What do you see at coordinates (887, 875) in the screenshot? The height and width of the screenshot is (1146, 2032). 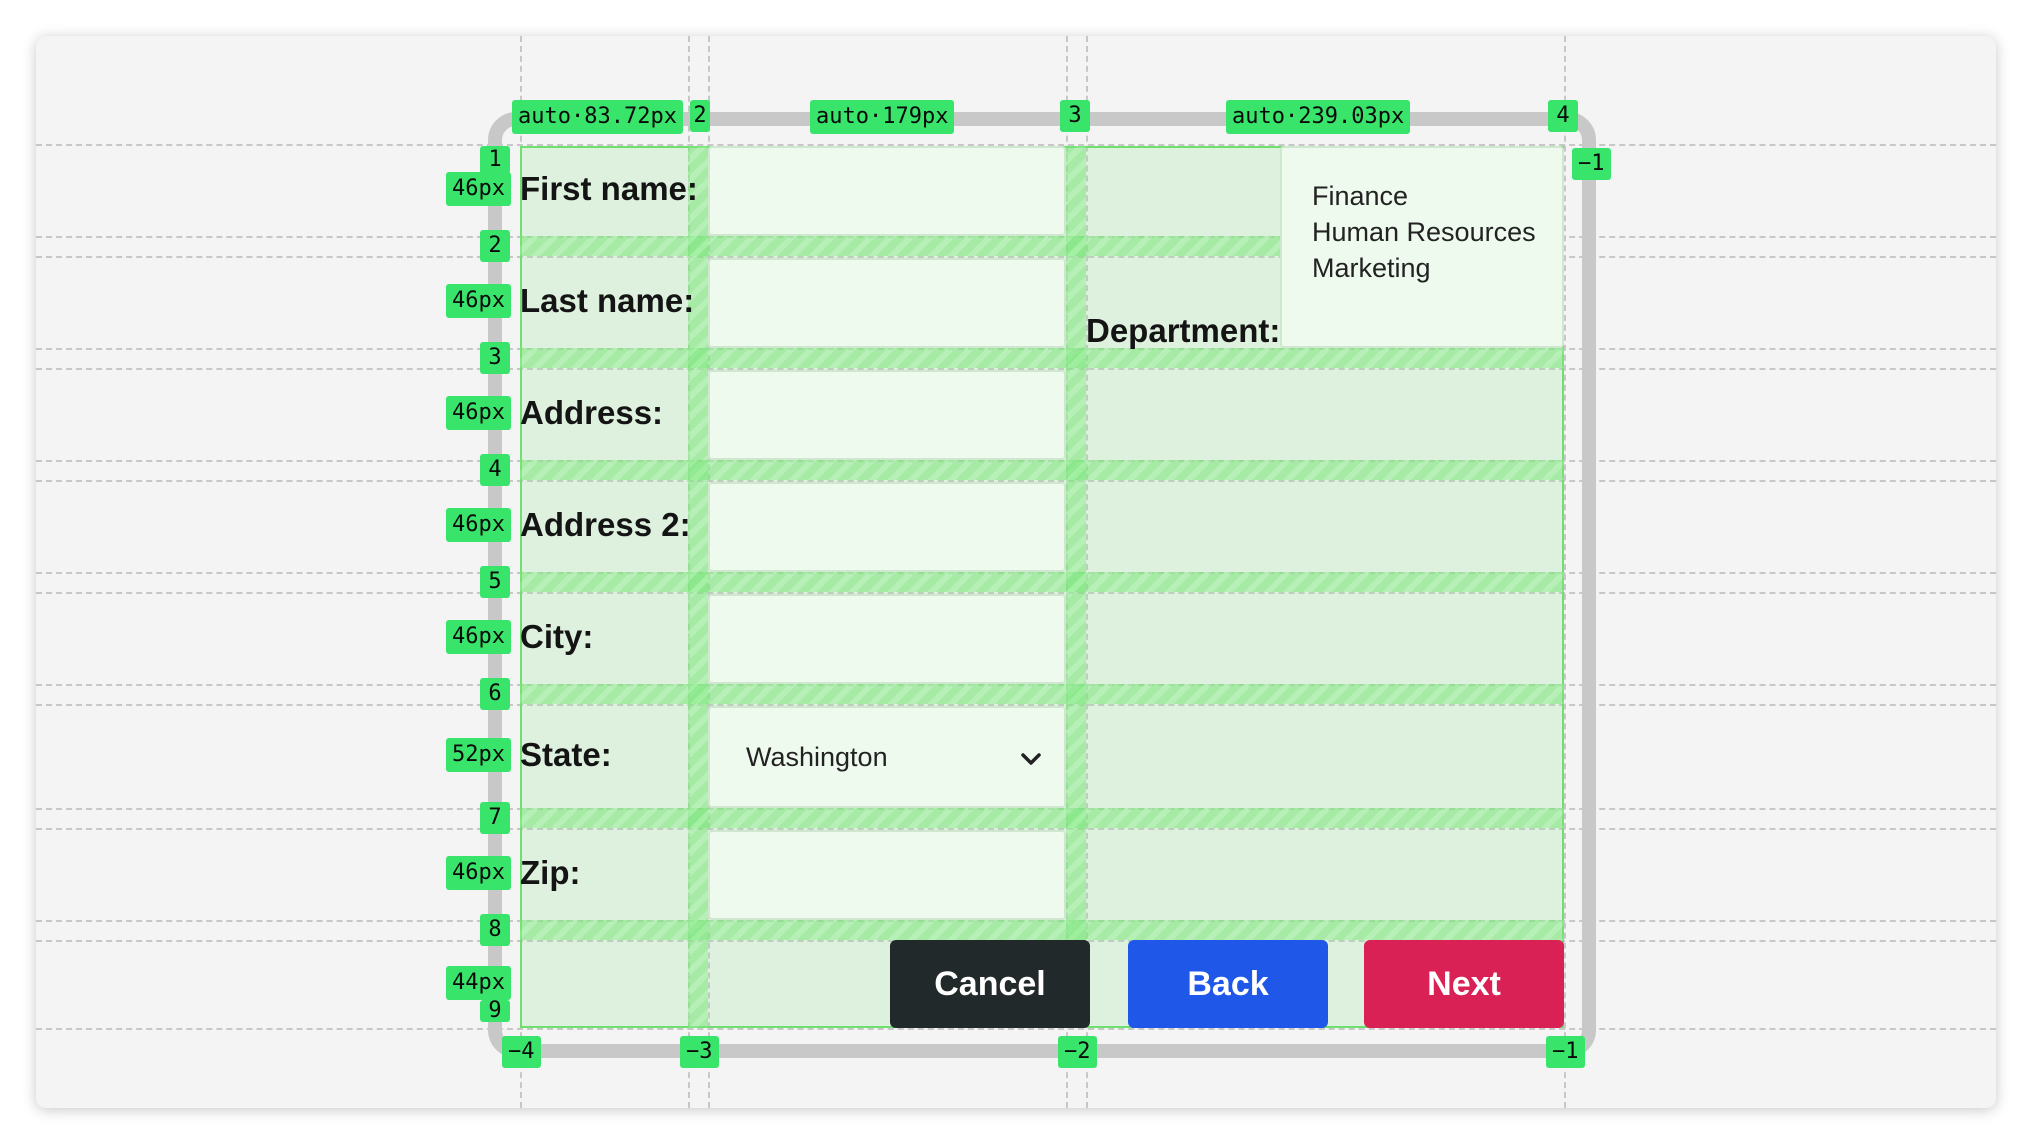 I see `zip-input` at bounding box center [887, 875].